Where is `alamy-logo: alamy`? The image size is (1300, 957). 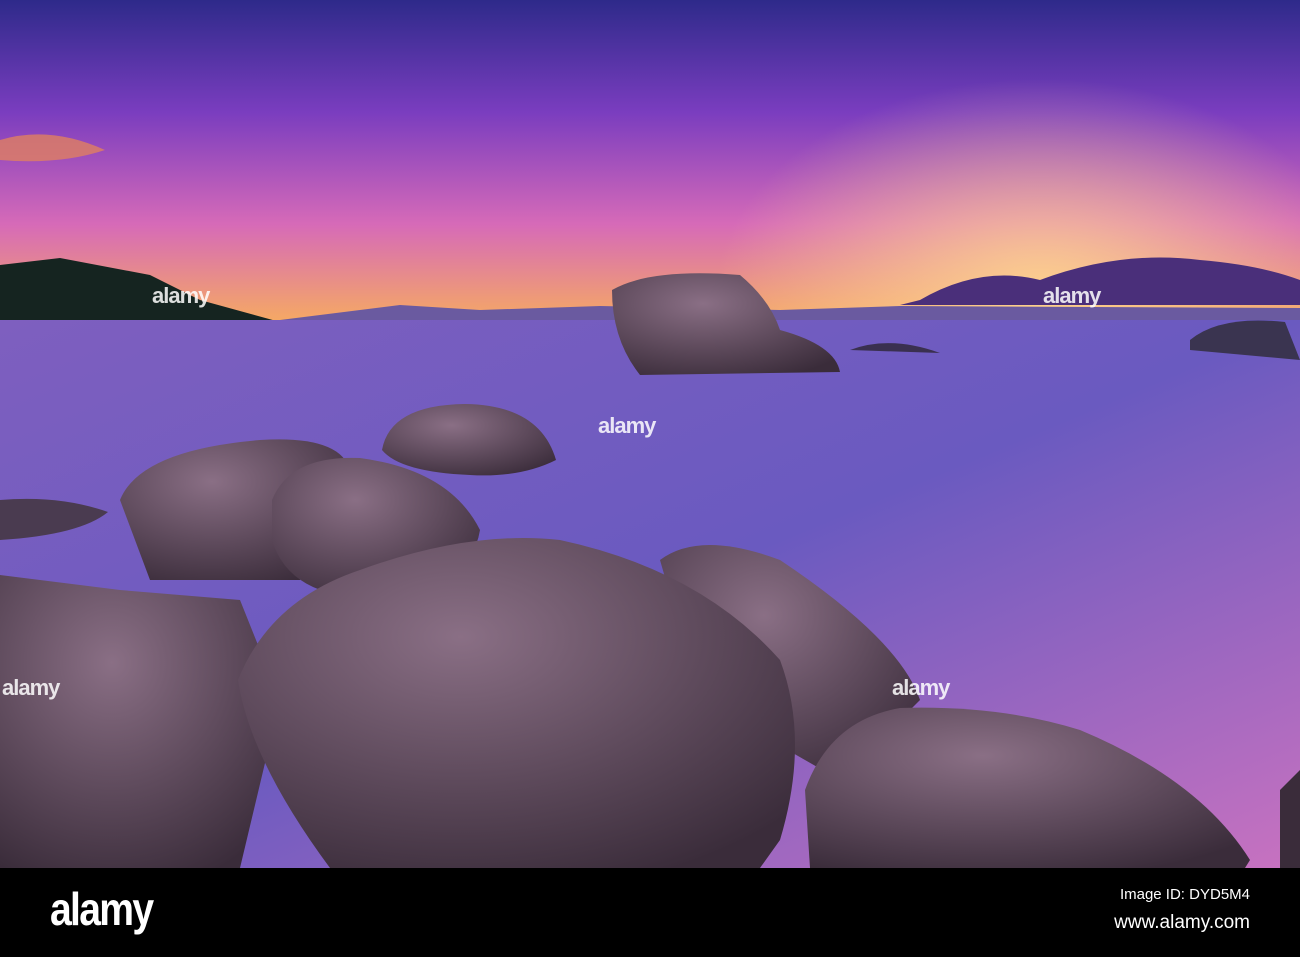
alamy-logo: alamy is located at coordinates (102, 909).